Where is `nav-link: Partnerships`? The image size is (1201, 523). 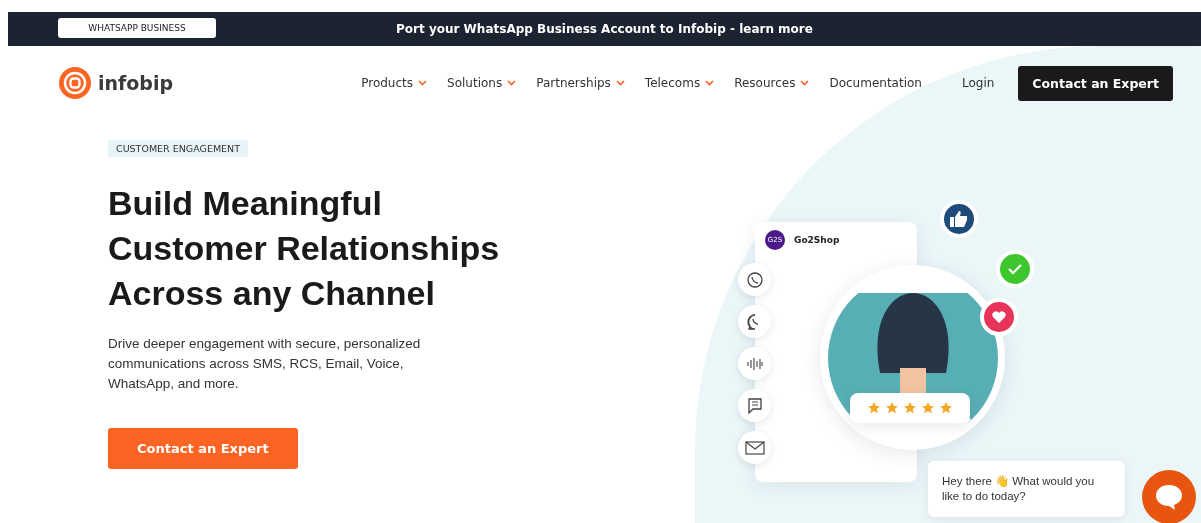 nav-link: Partnerships is located at coordinates (580, 83).